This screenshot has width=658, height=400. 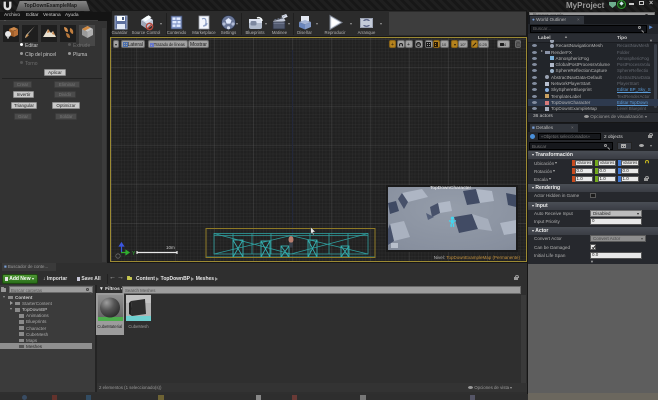 I want to click on svg-text: Y, so click(x=134, y=254).